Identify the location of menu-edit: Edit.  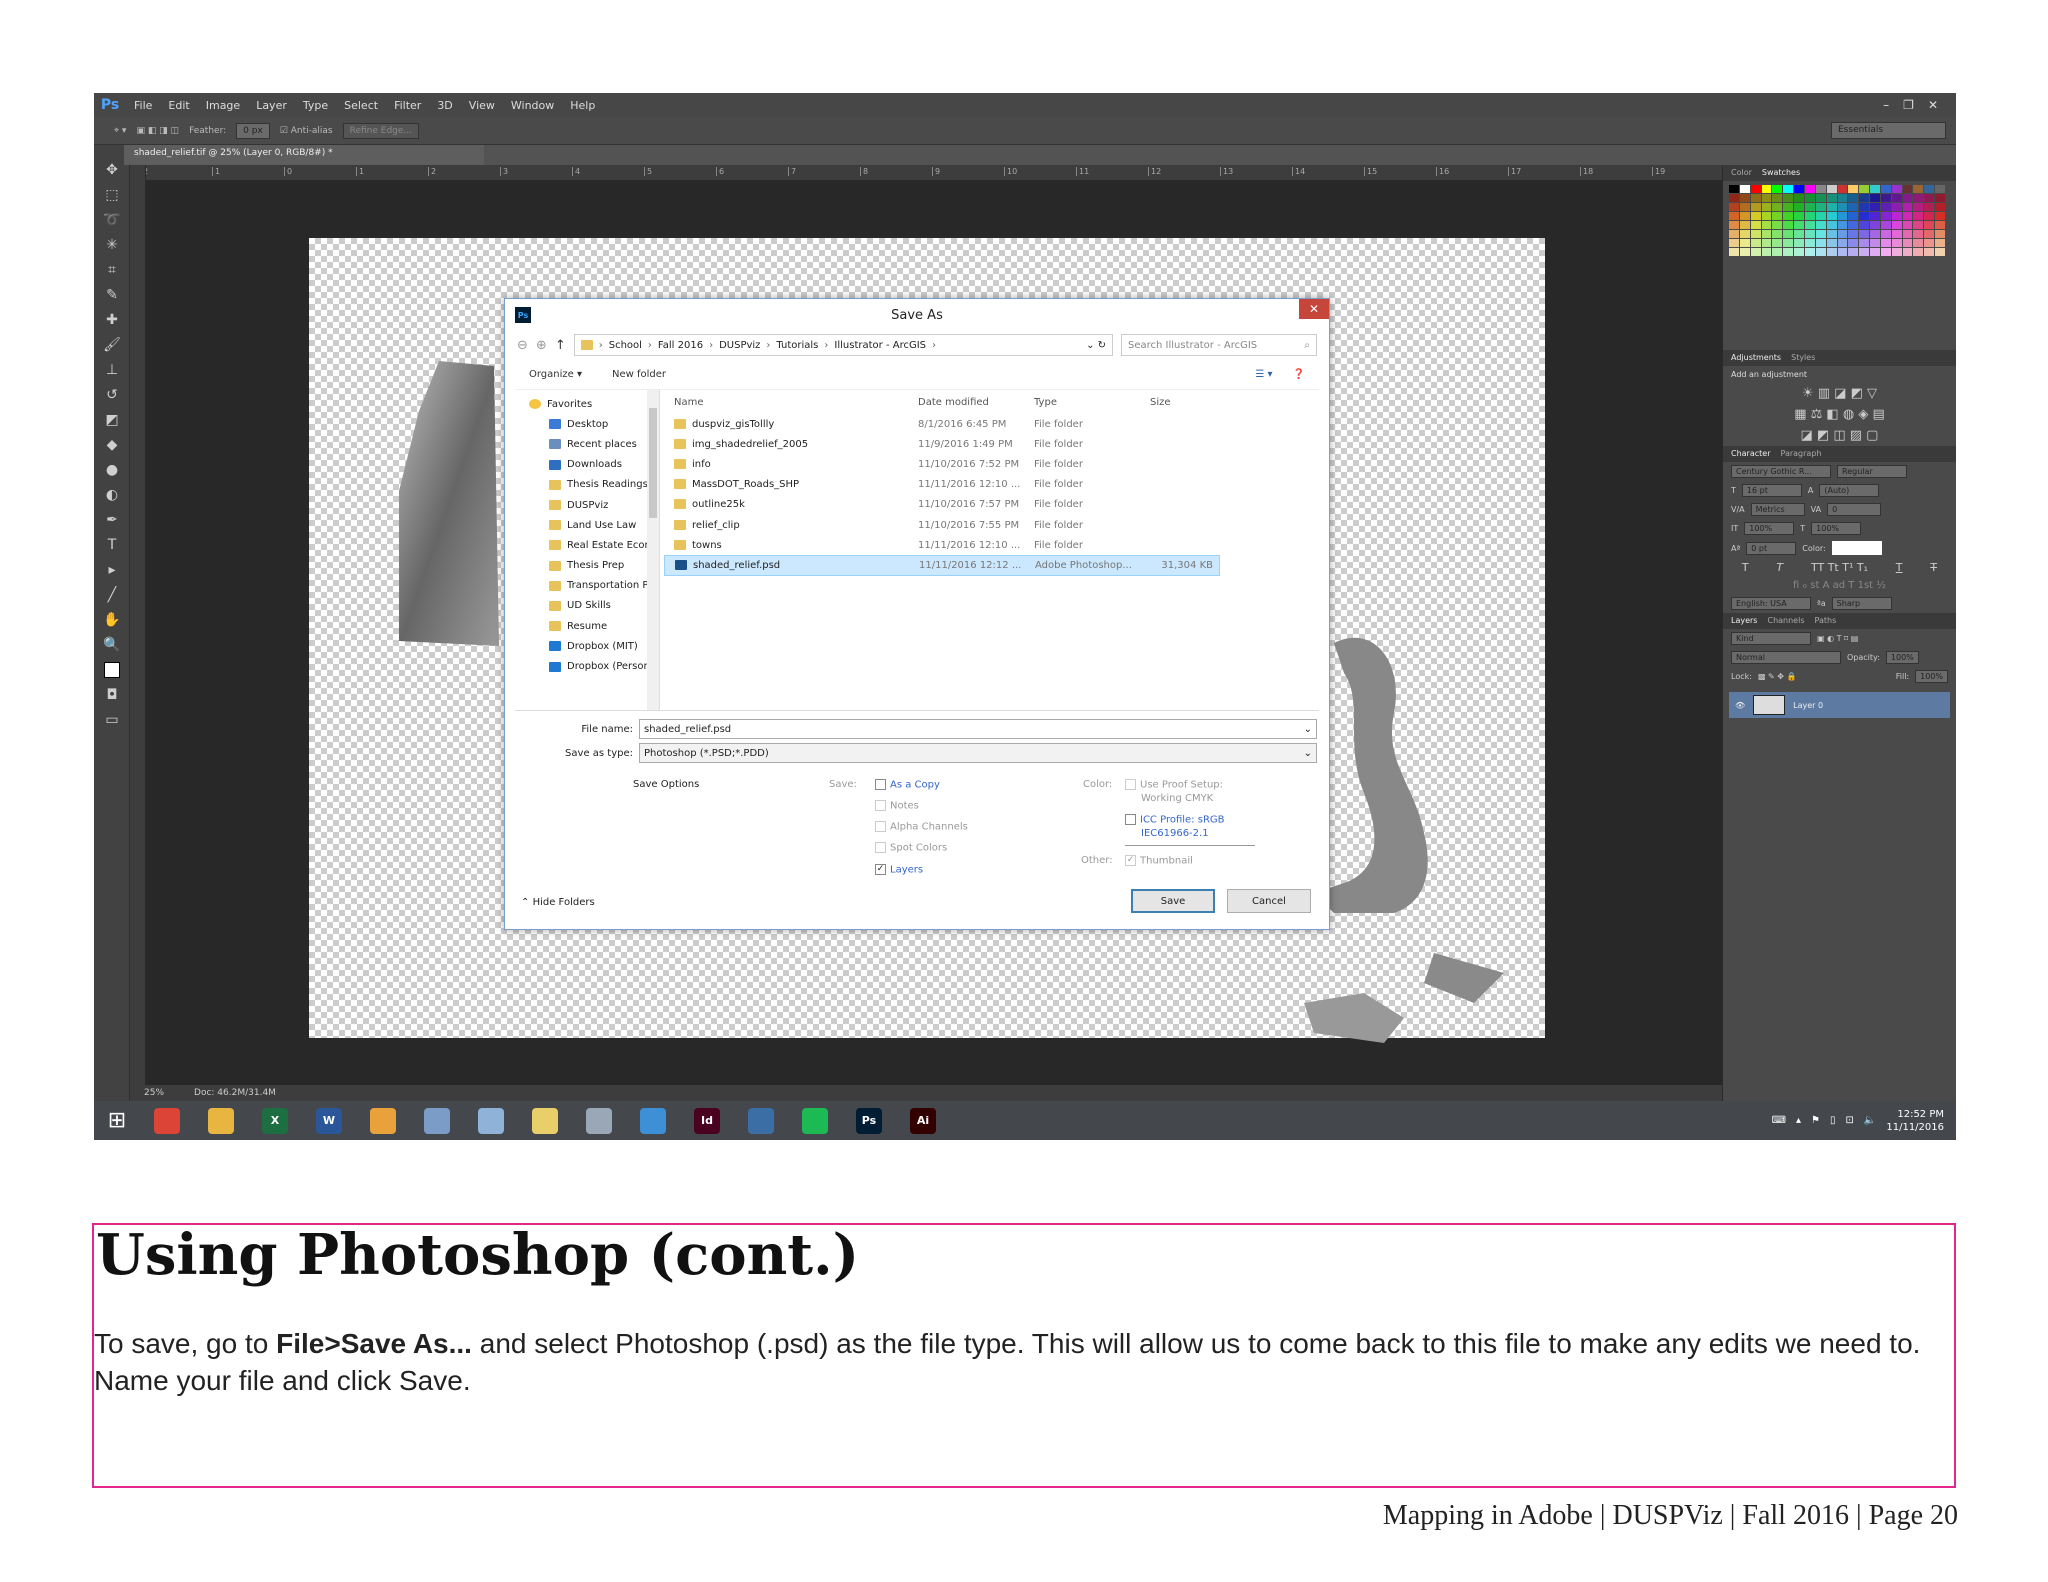
(178, 105).